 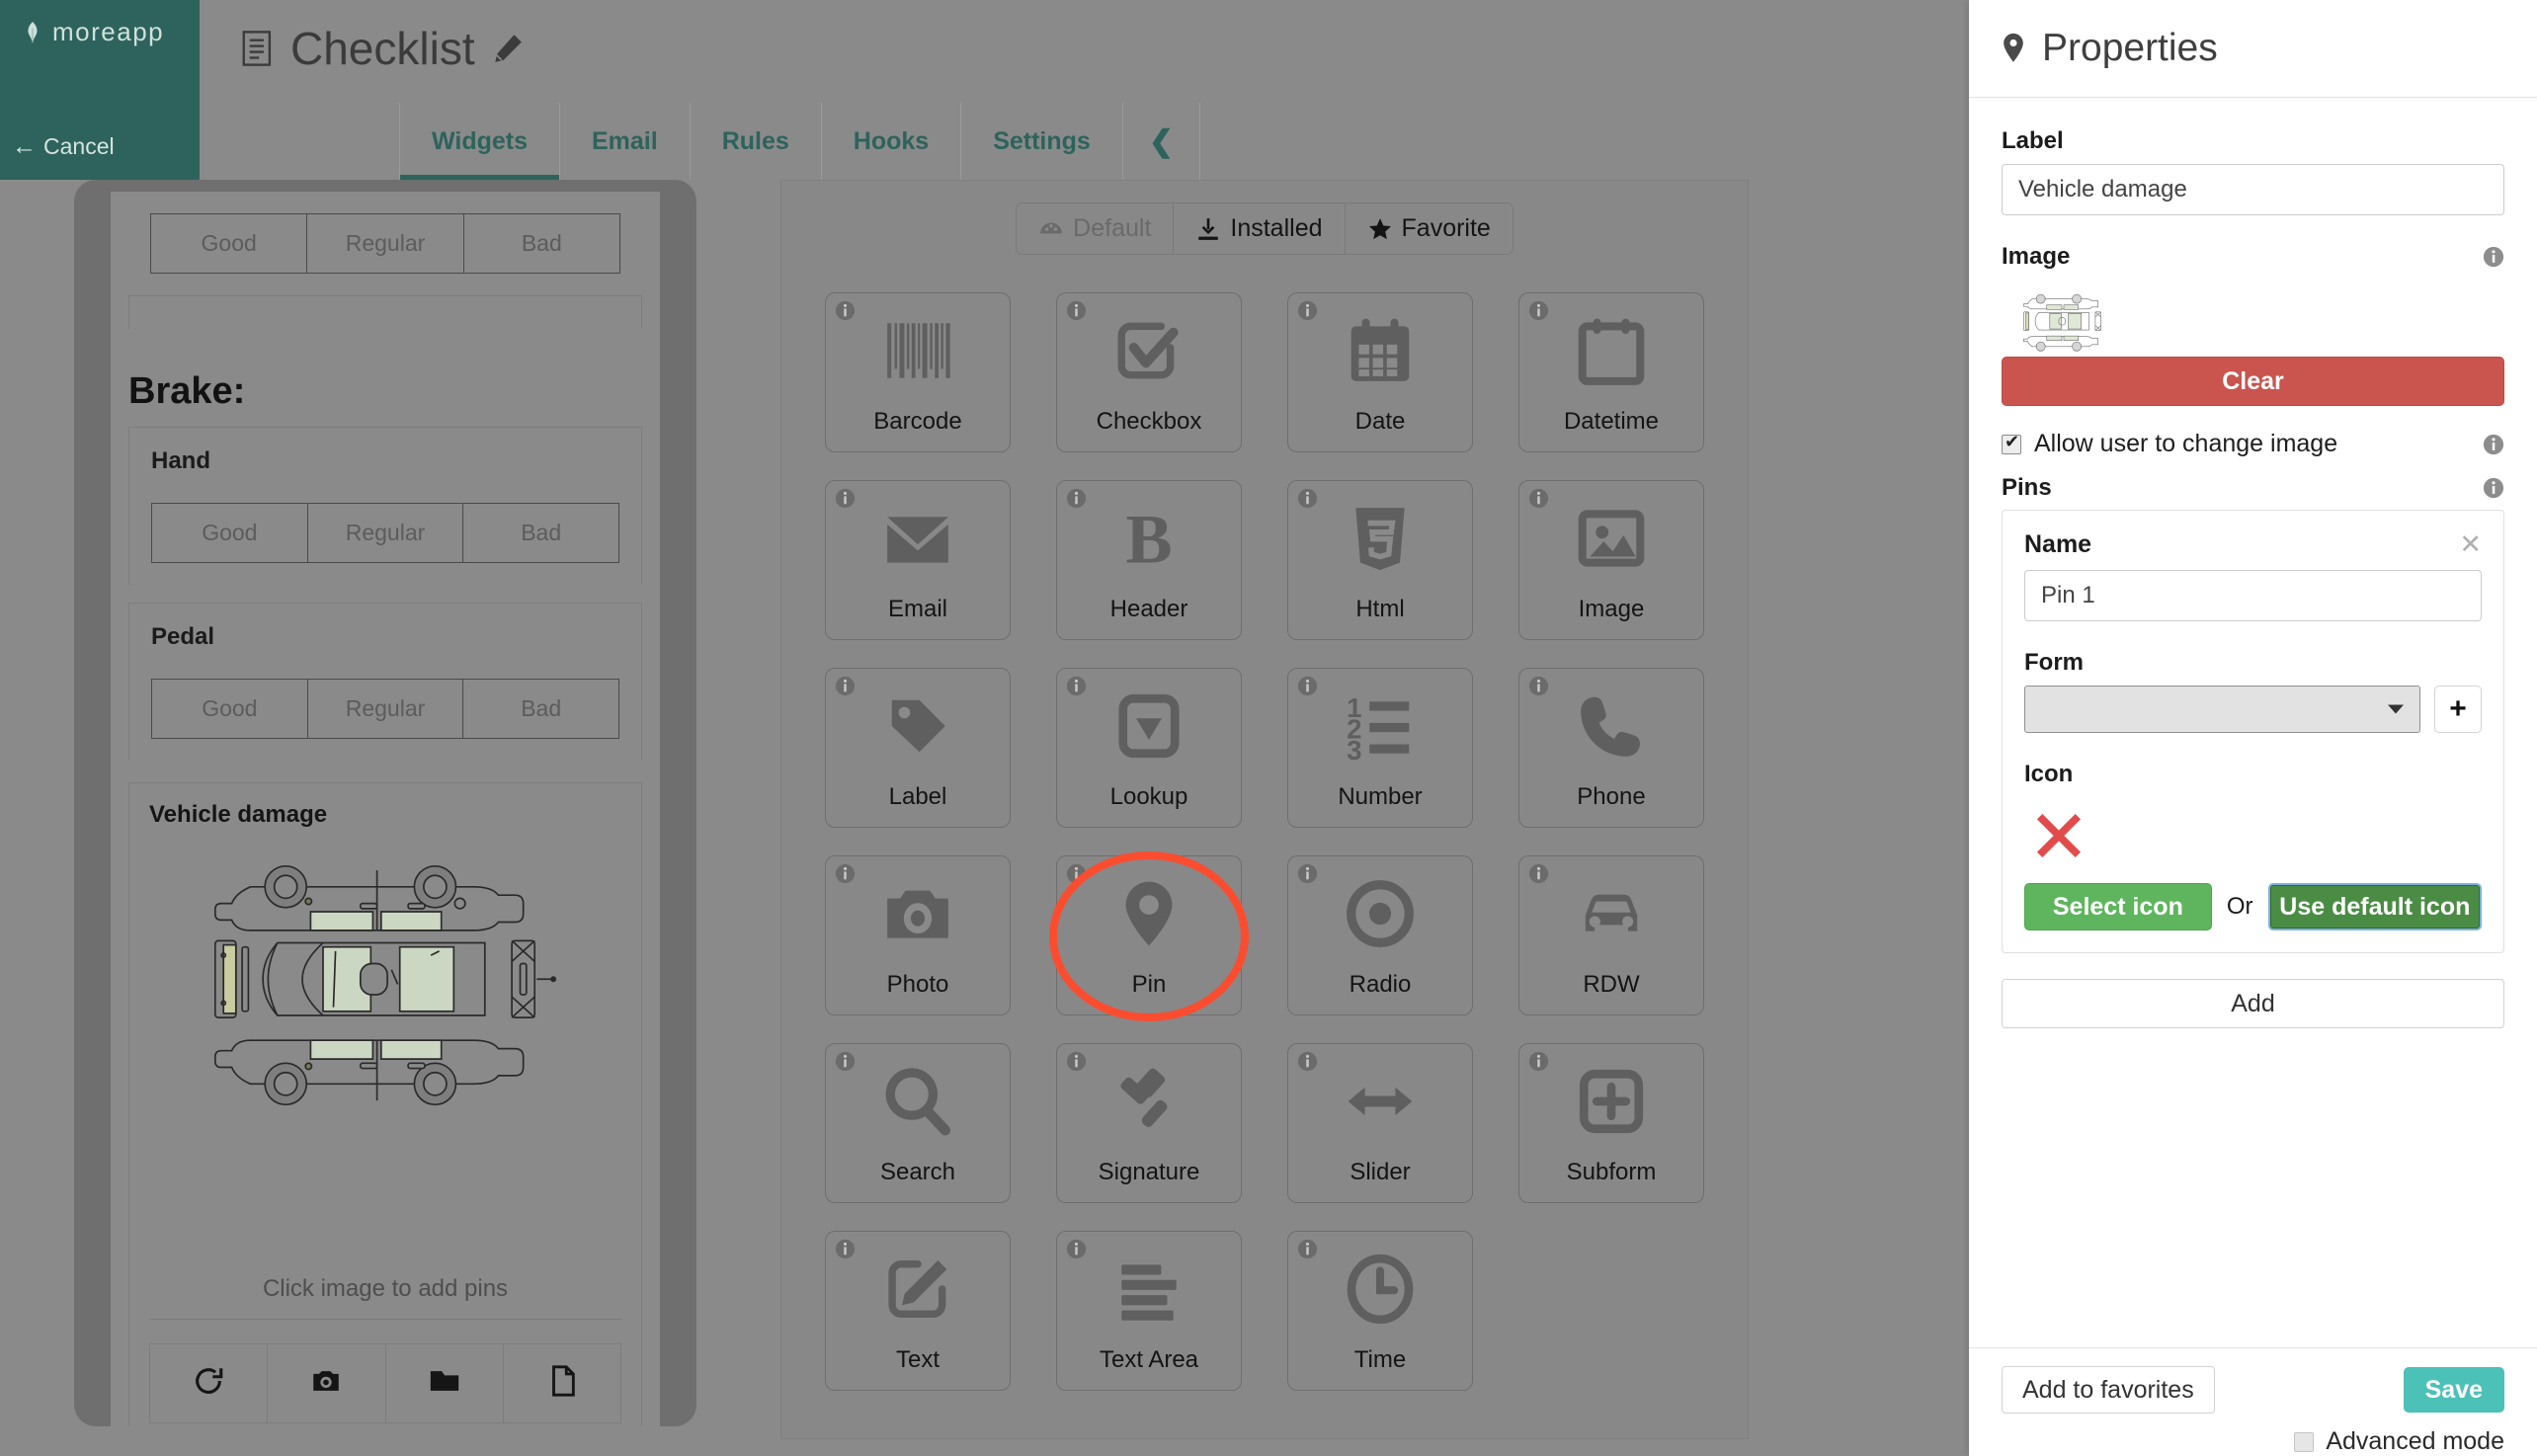 I want to click on pin-name-input, so click(x=2253, y=595).